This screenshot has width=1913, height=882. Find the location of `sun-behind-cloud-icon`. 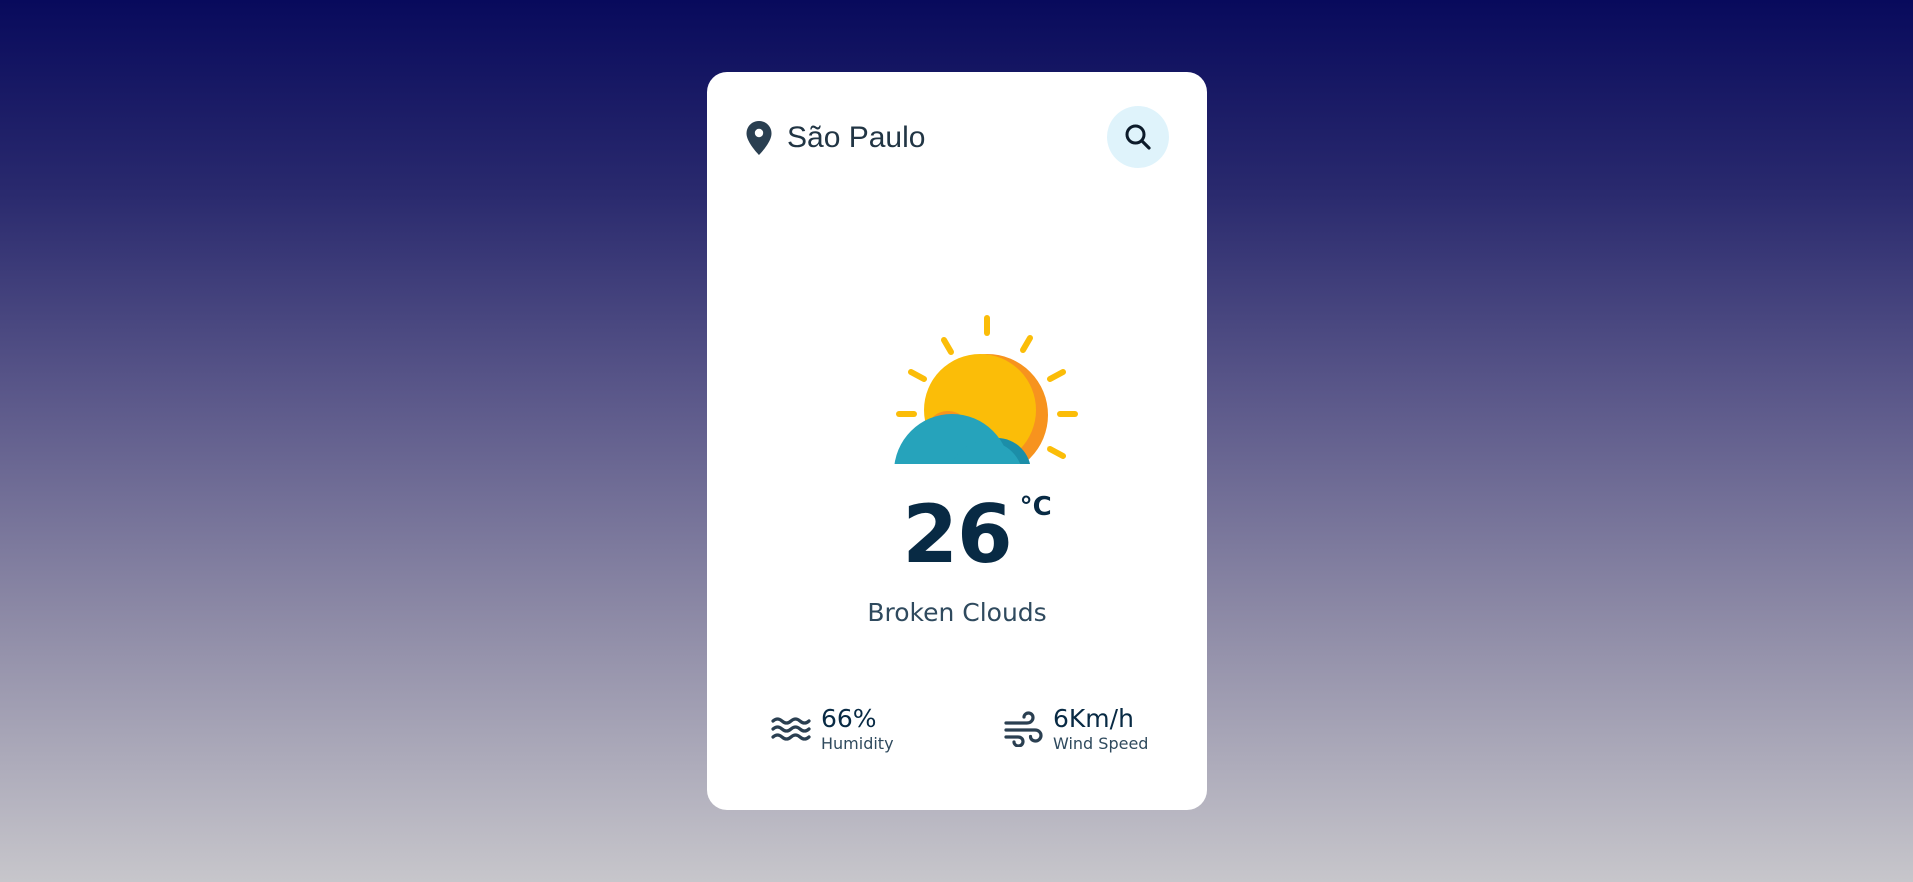

sun-behind-cloud-icon is located at coordinates (986, 389).